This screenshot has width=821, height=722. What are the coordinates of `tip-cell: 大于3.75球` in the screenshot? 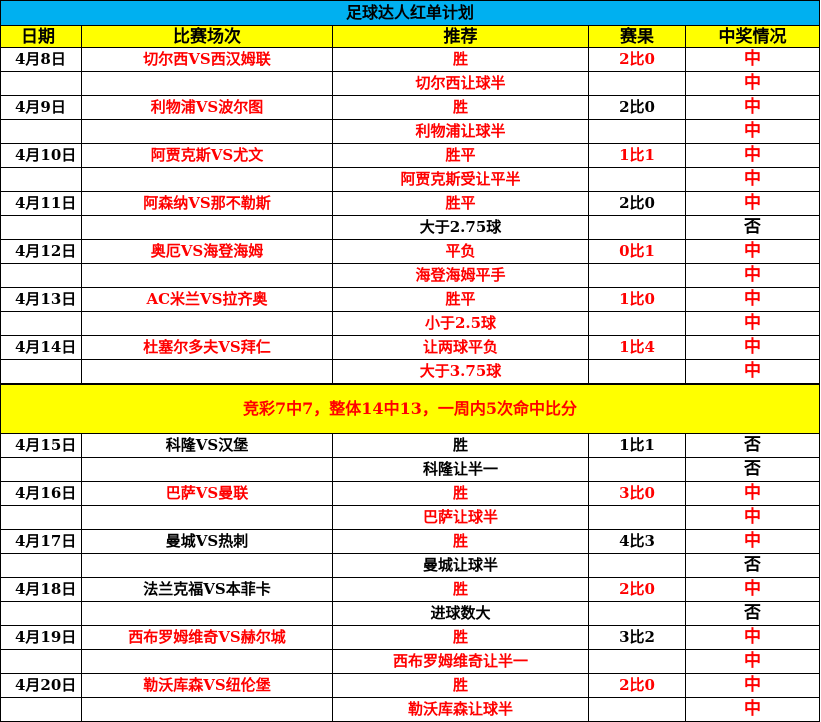 It's located at (461, 372).